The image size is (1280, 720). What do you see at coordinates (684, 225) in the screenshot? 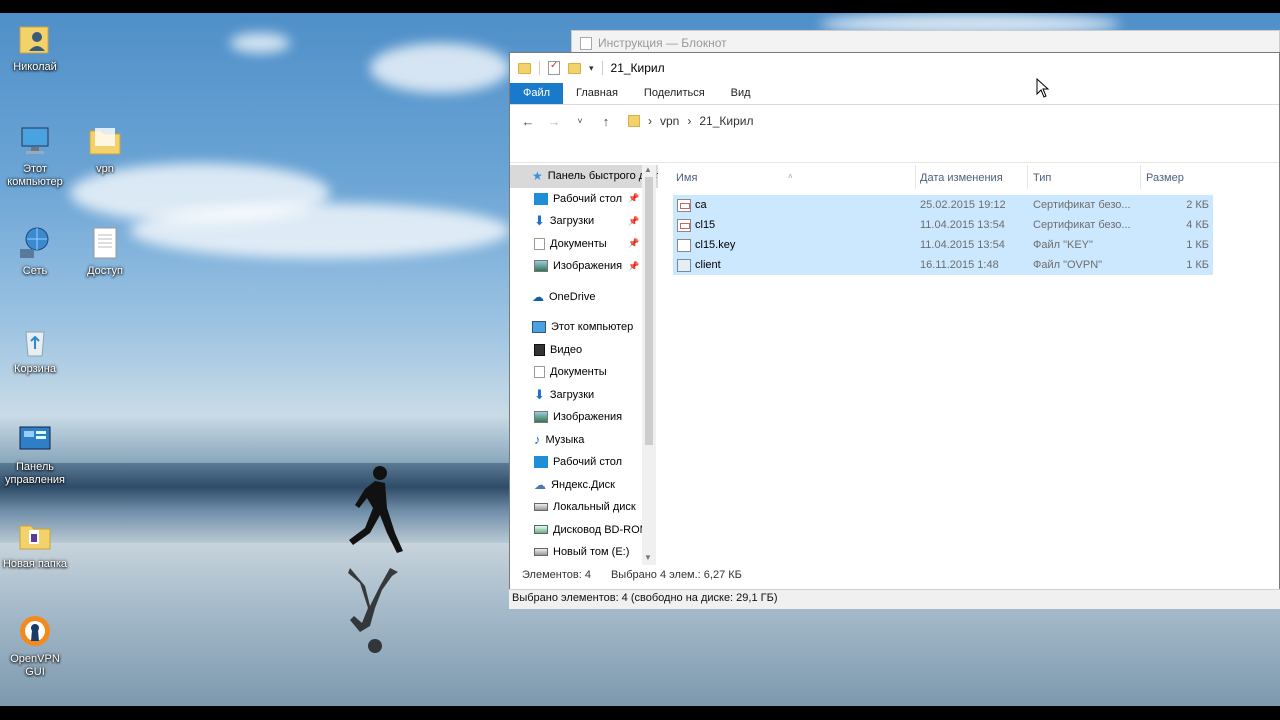
I see `certificate-icon` at bounding box center [684, 225].